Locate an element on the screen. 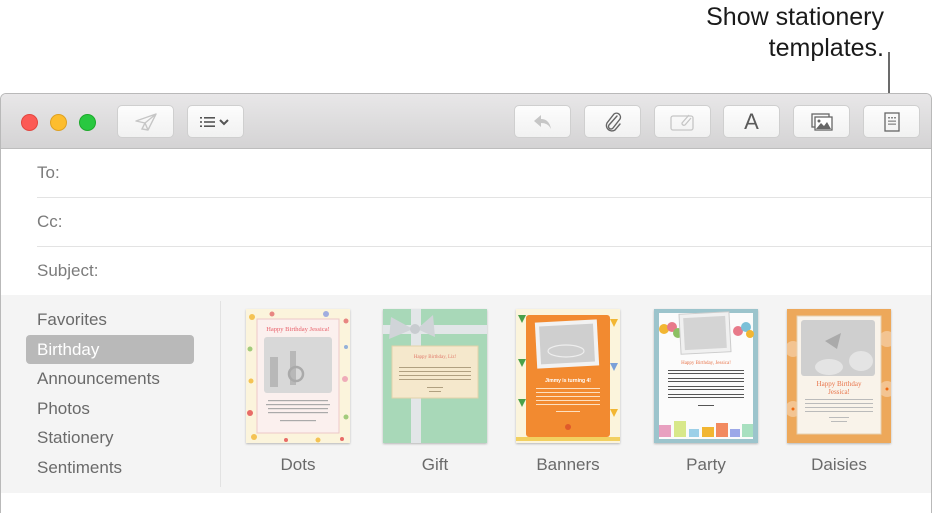 The width and height of the screenshot is (934, 513). template-label: Daisies is located at coordinates (839, 464).